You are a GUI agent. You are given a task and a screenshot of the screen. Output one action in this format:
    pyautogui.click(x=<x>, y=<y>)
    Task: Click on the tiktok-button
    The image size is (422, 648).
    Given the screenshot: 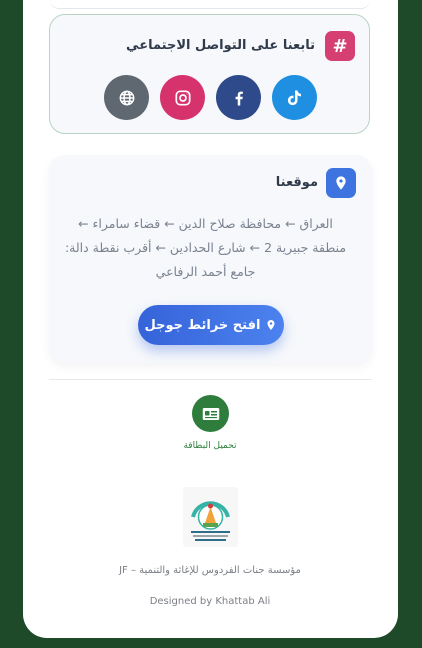 What is the action you would take?
    pyautogui.click(x=294, y=97)
    